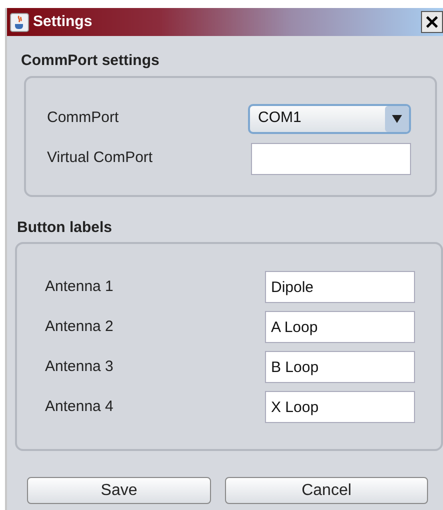 This screenshot has height=510, width=443. What do you see at coordinates (340, 287) in the screenshot?
I see `text-field: Dipole` at bounding box center [340, 287].